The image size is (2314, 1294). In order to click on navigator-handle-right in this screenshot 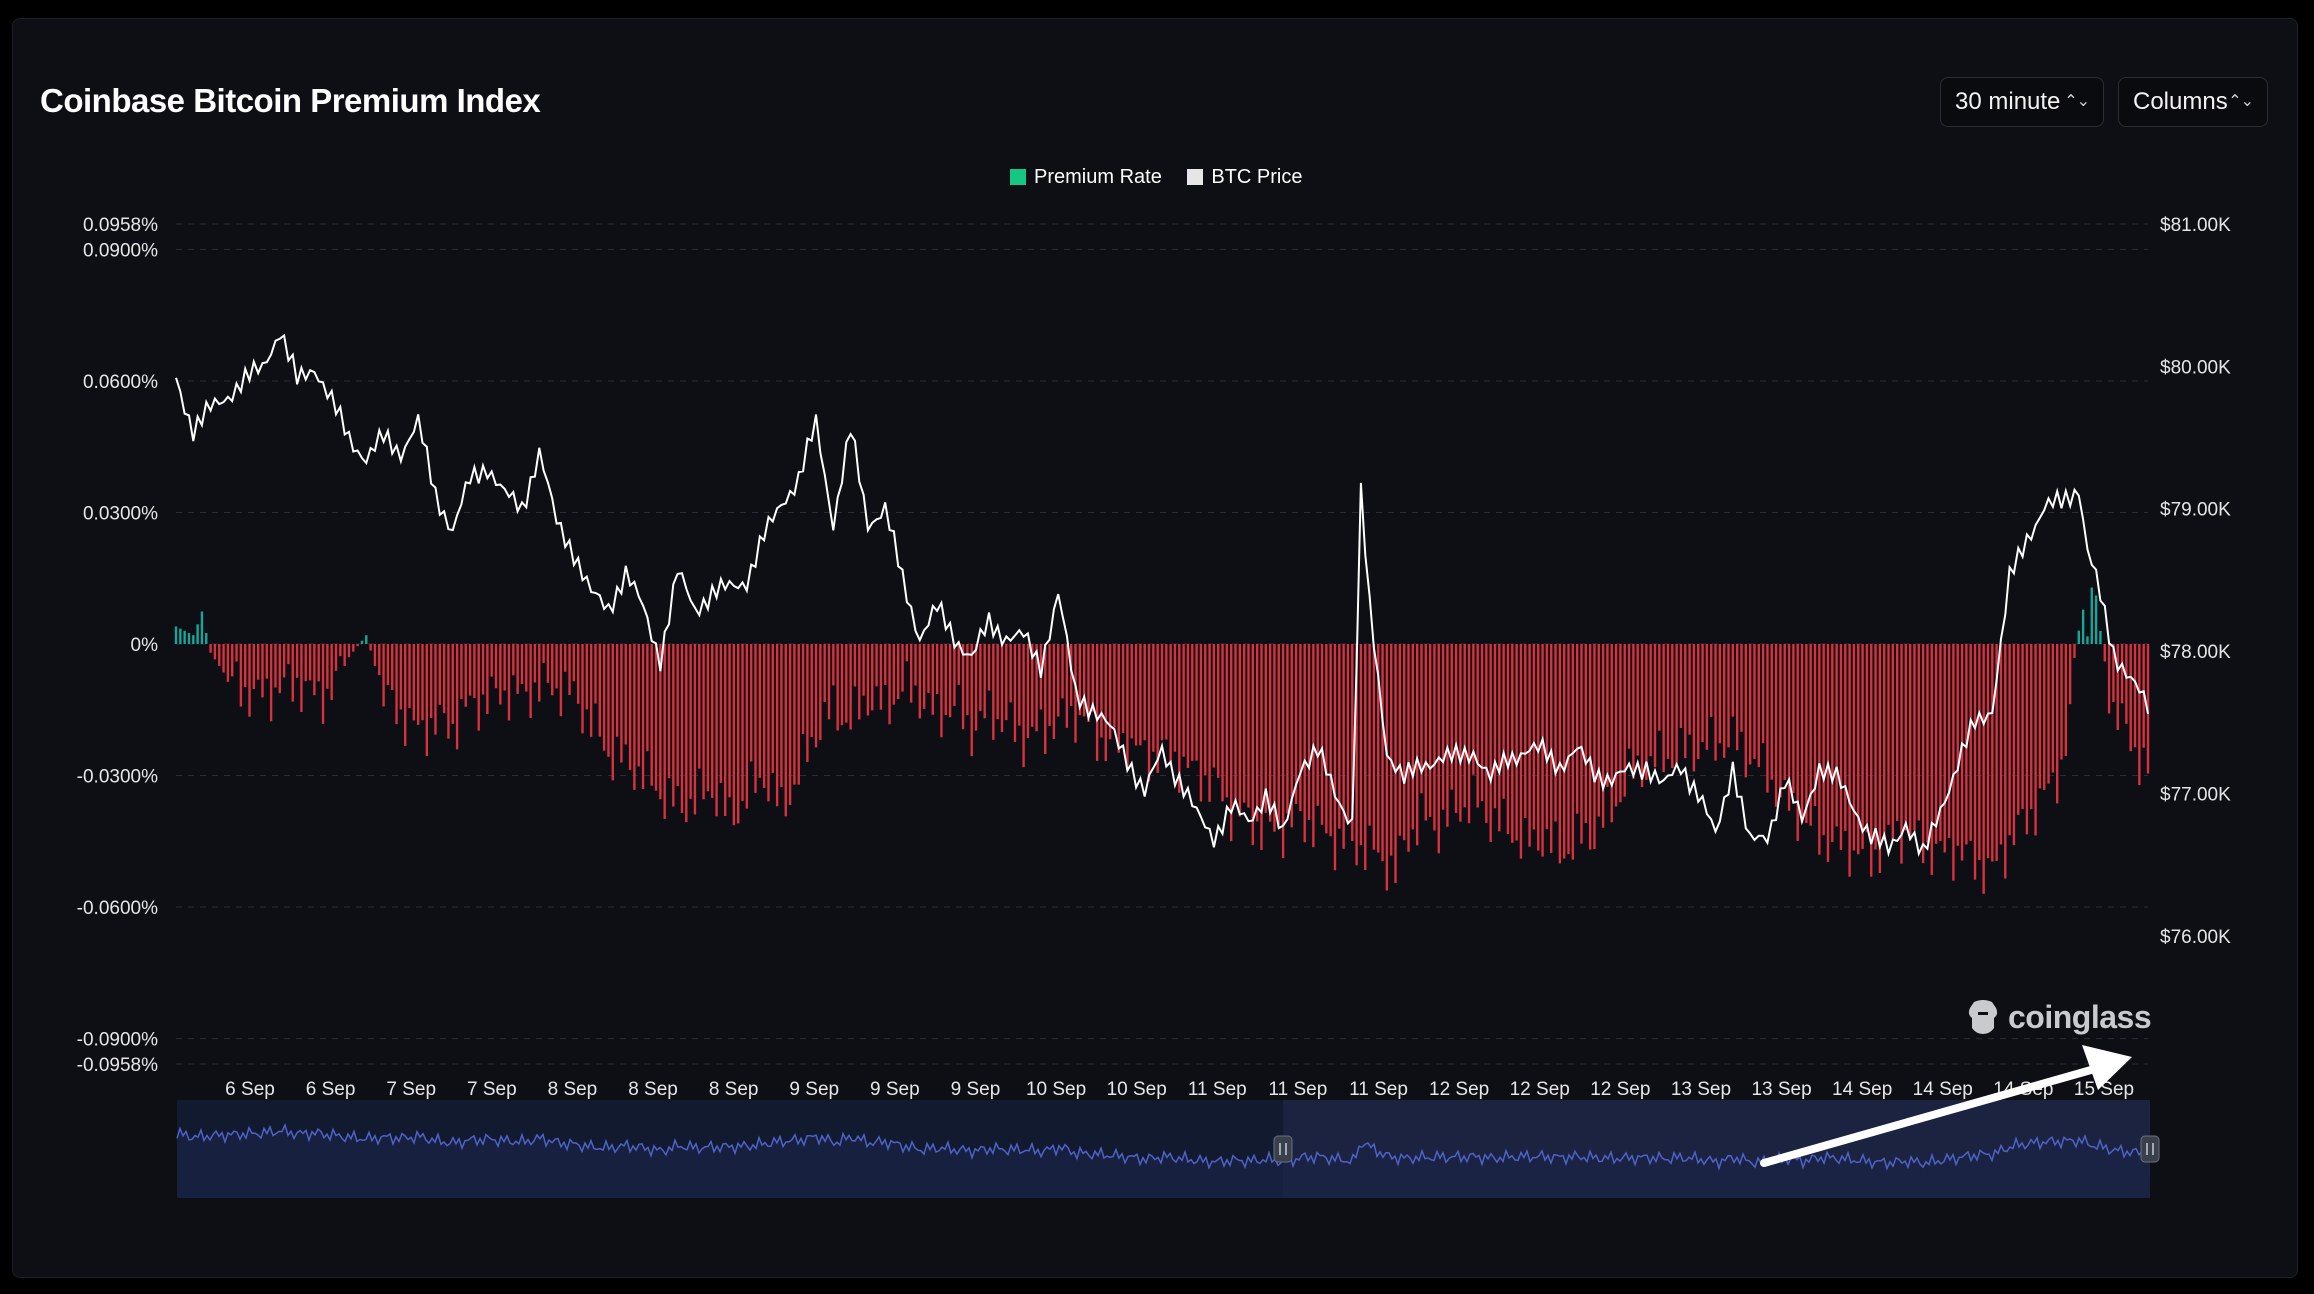, I will do `click(2150, 1149)`.